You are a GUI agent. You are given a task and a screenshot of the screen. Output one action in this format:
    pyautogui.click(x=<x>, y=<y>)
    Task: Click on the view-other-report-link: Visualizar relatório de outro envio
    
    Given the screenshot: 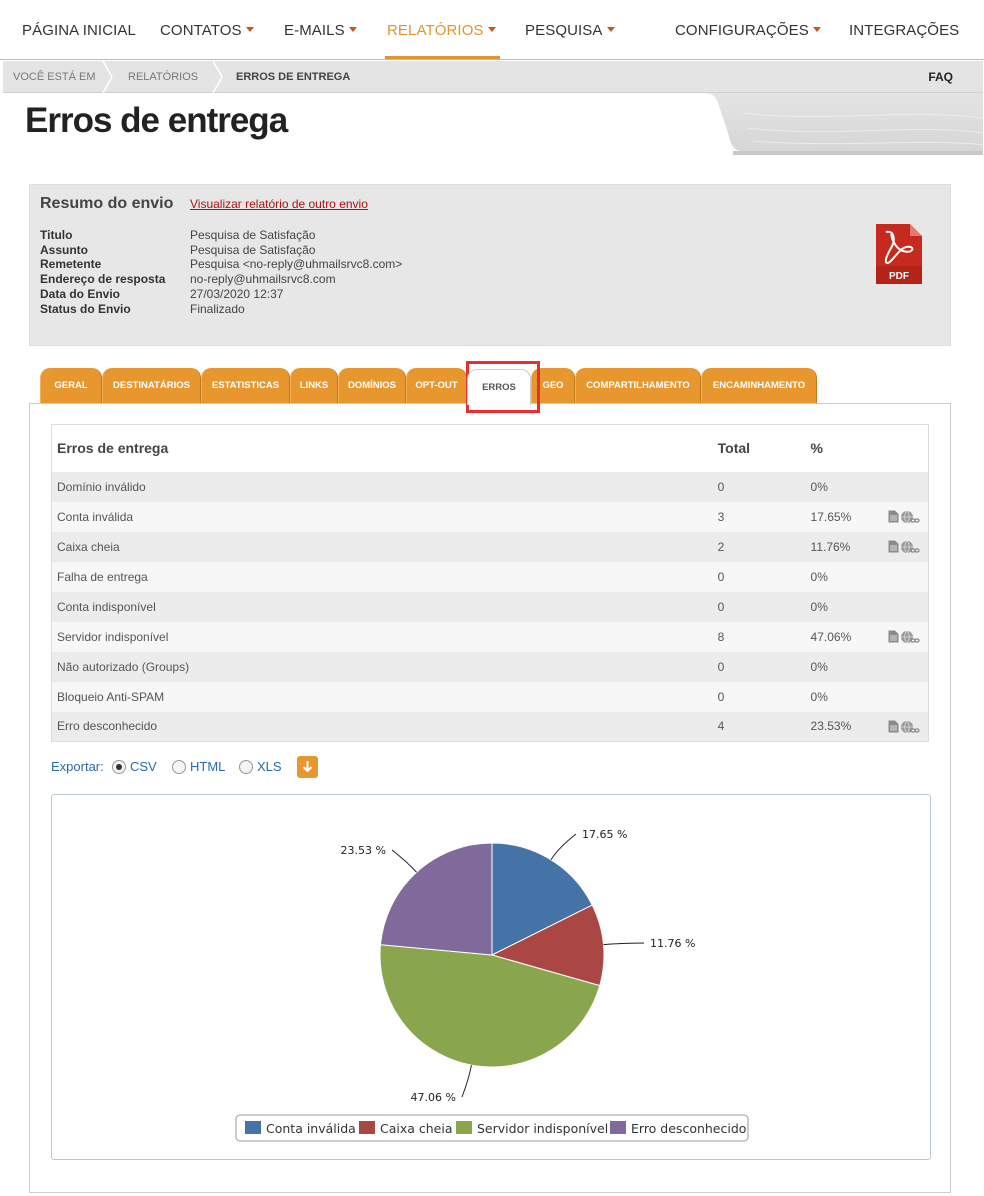 What is the action you would take?
    pyautogui.click(x=279, y=204)
    